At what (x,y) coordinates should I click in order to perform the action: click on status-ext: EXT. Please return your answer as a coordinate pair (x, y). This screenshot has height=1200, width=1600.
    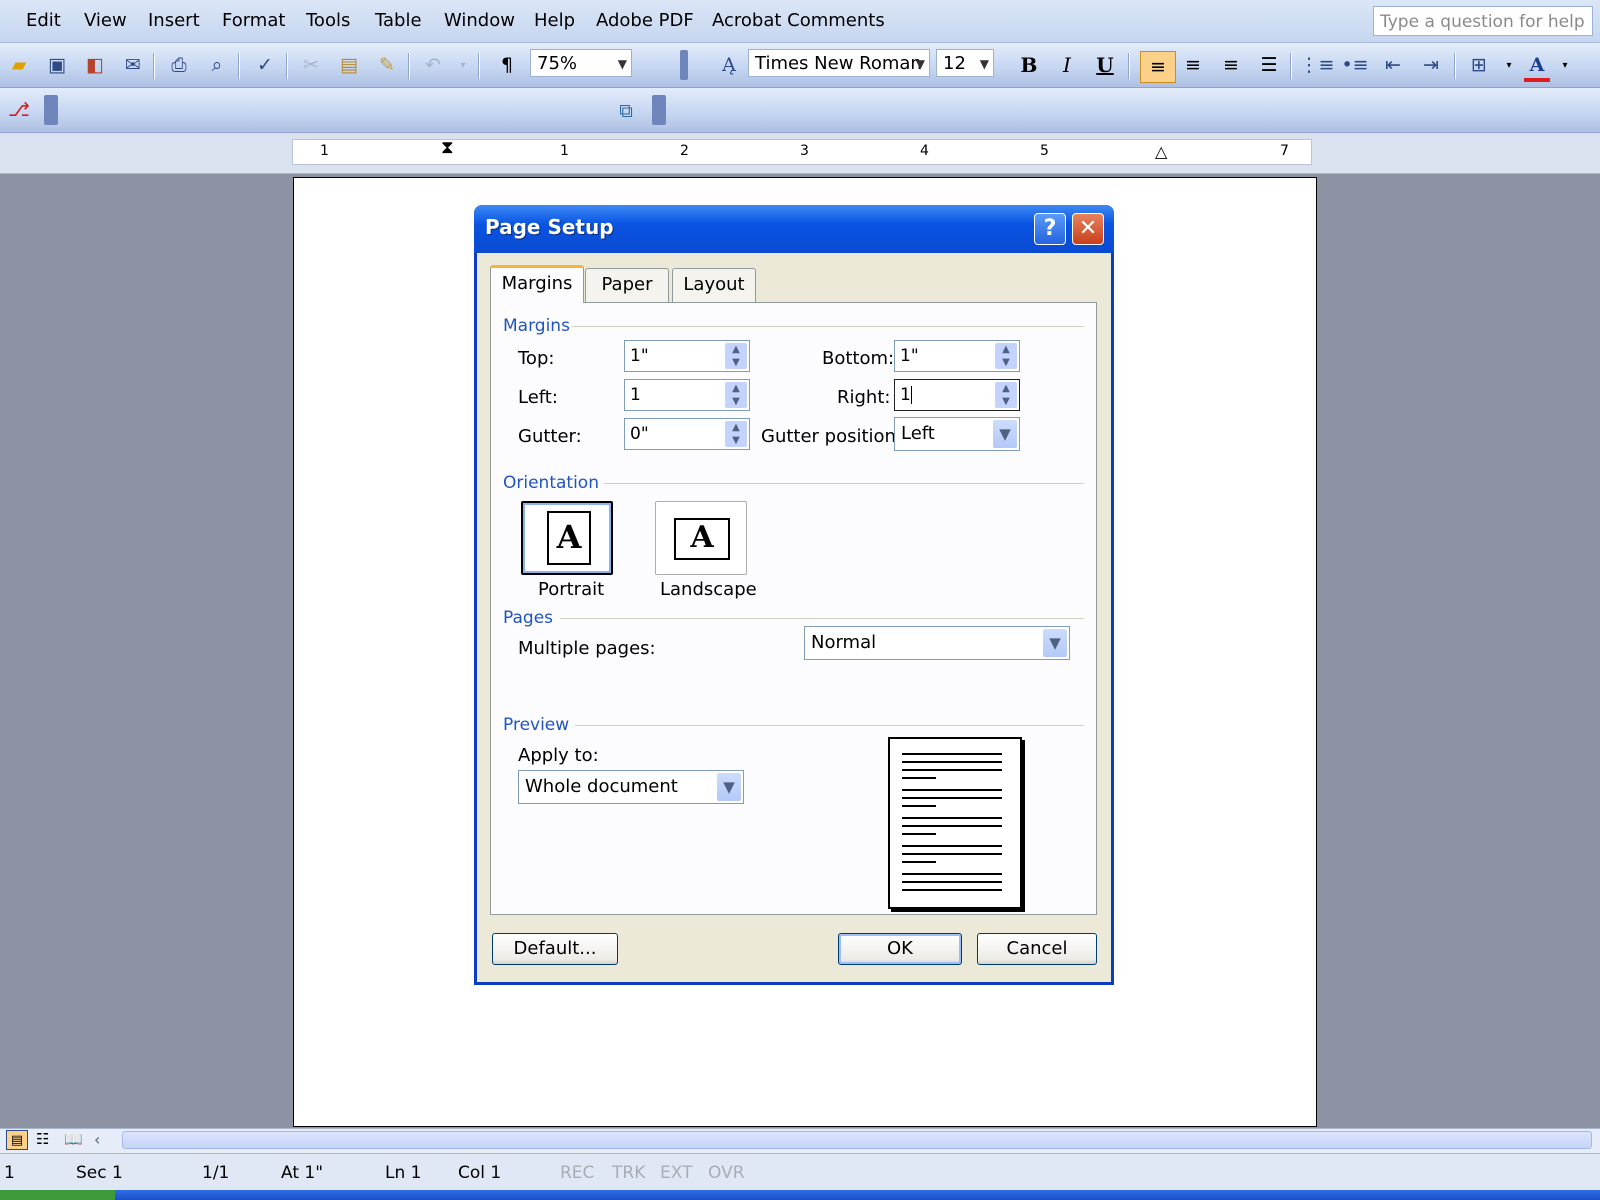
    Looking at the image, I should click on (676, 1173).